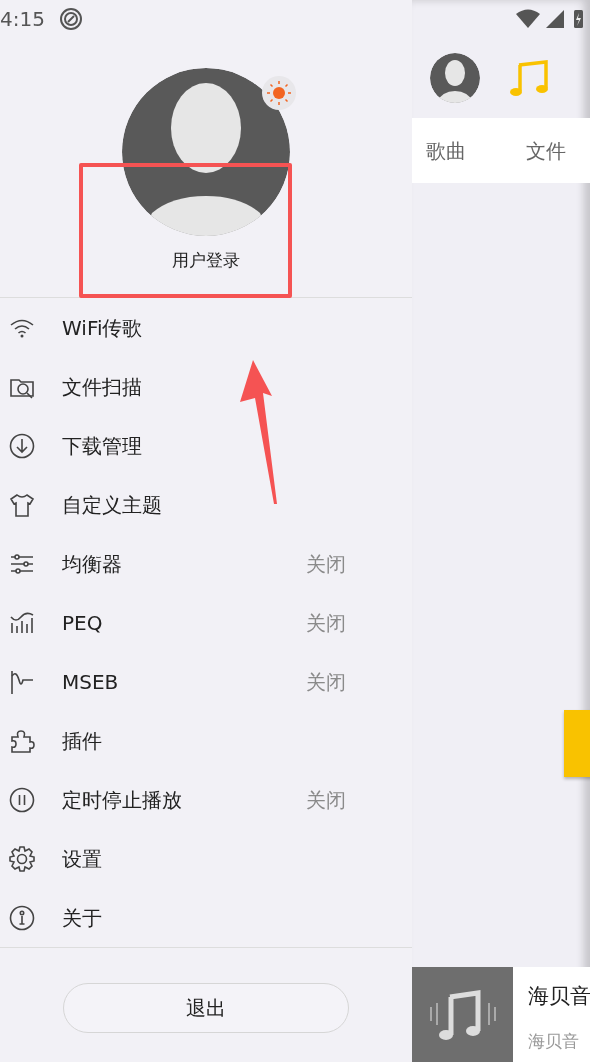  What do you see at coordinates (279, 93) in the screenshot?
I see `sun-icon` at bounding box center [279, 93].